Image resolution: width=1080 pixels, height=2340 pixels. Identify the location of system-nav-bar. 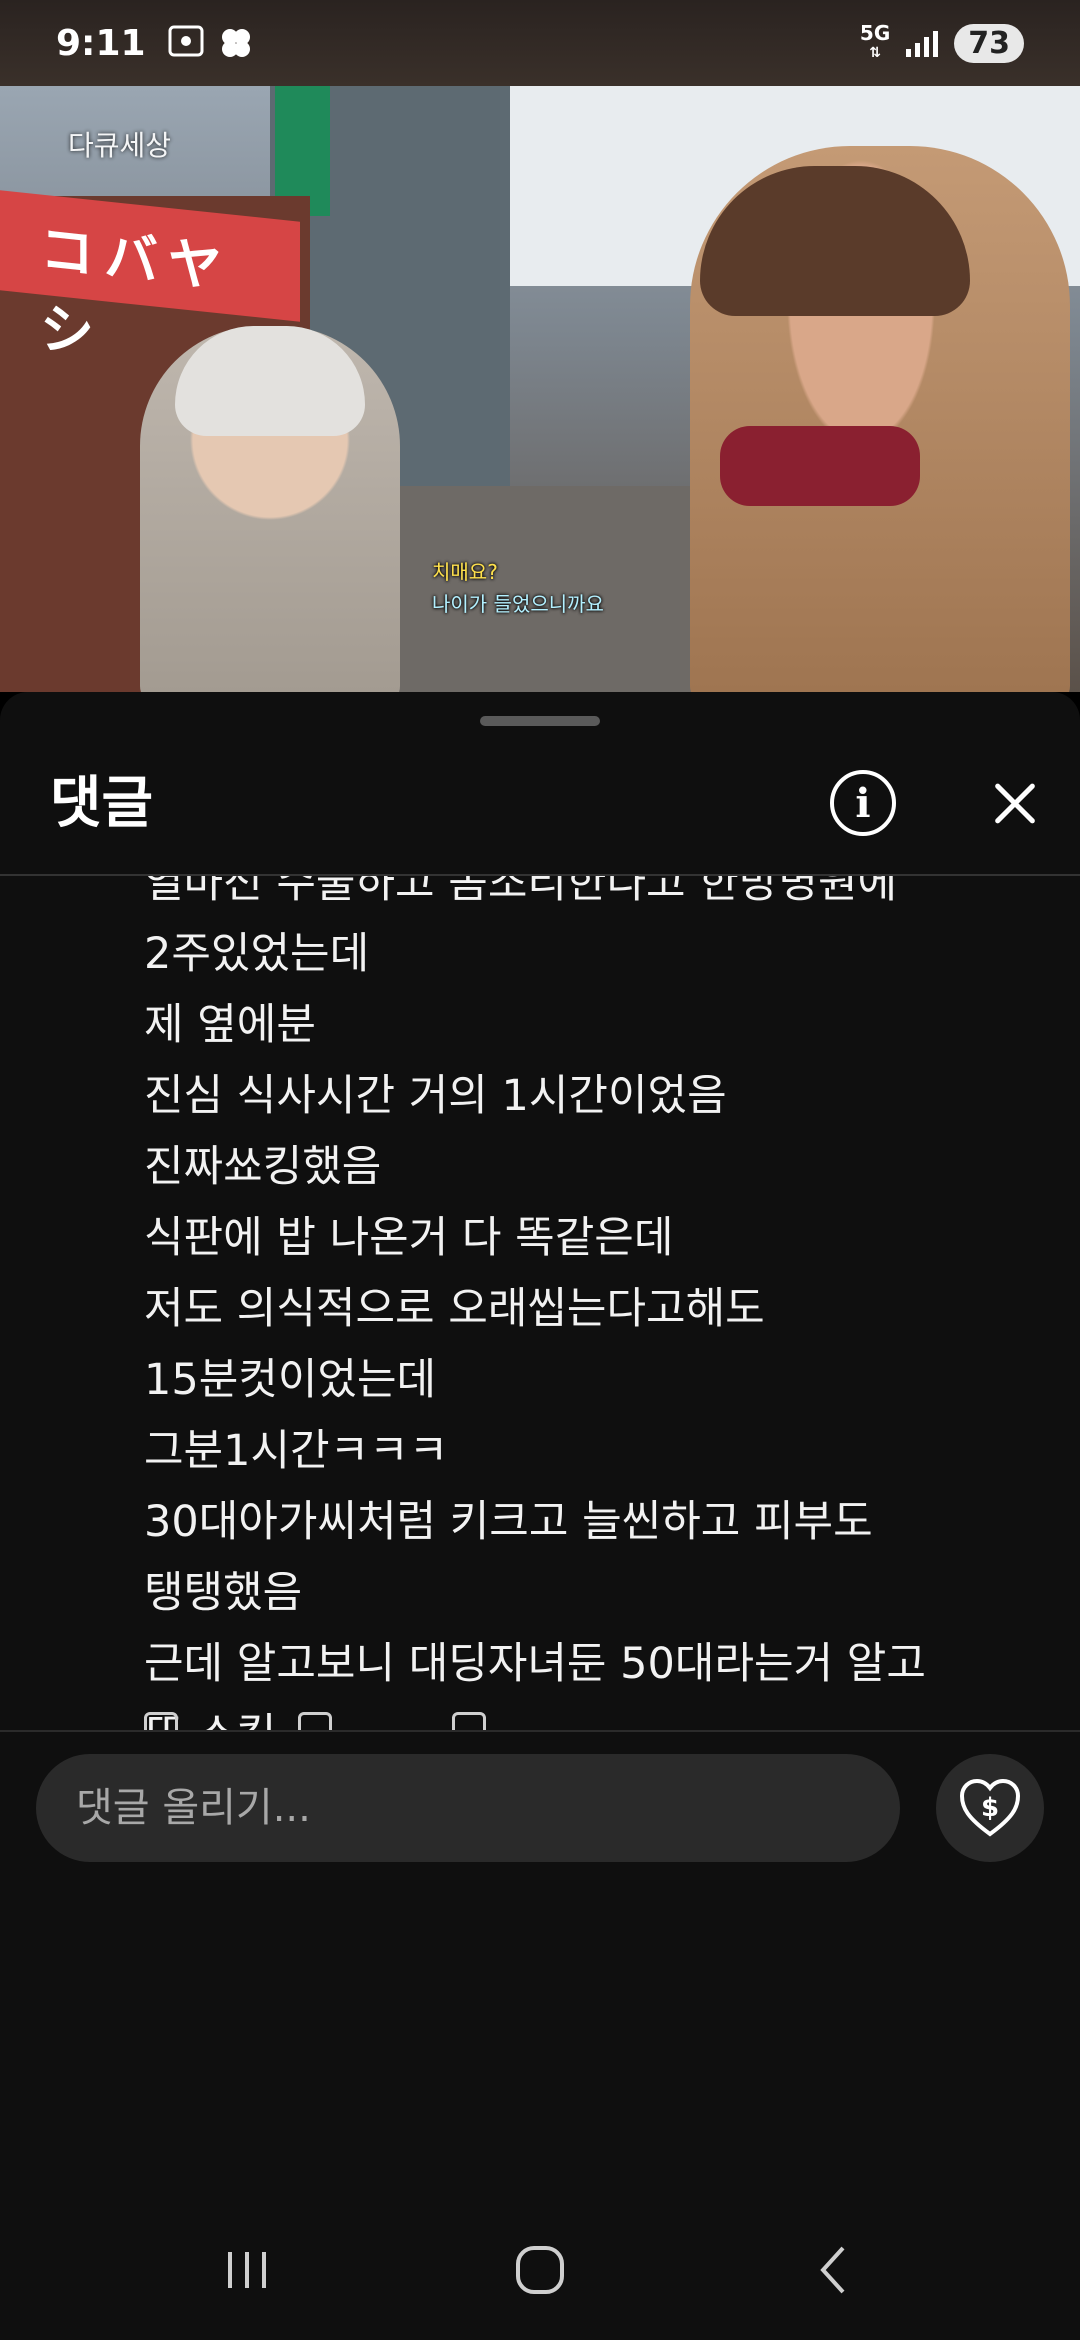
(540, 2270).